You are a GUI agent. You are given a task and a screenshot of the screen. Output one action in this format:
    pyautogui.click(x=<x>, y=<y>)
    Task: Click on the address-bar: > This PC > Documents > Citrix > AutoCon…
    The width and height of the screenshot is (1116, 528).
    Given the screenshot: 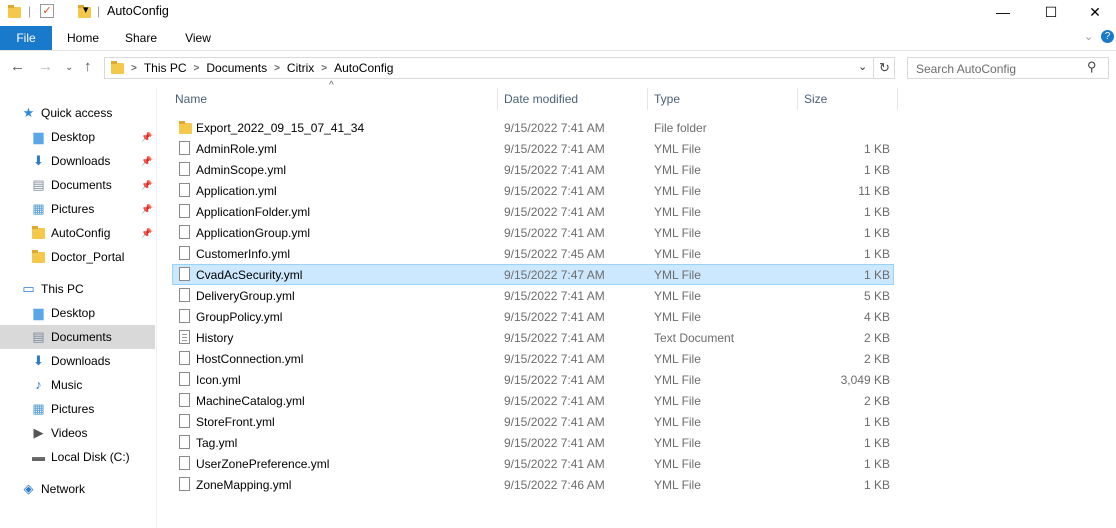 What is the action you would take?
    pyautogui.click(x=499, y=68)
    